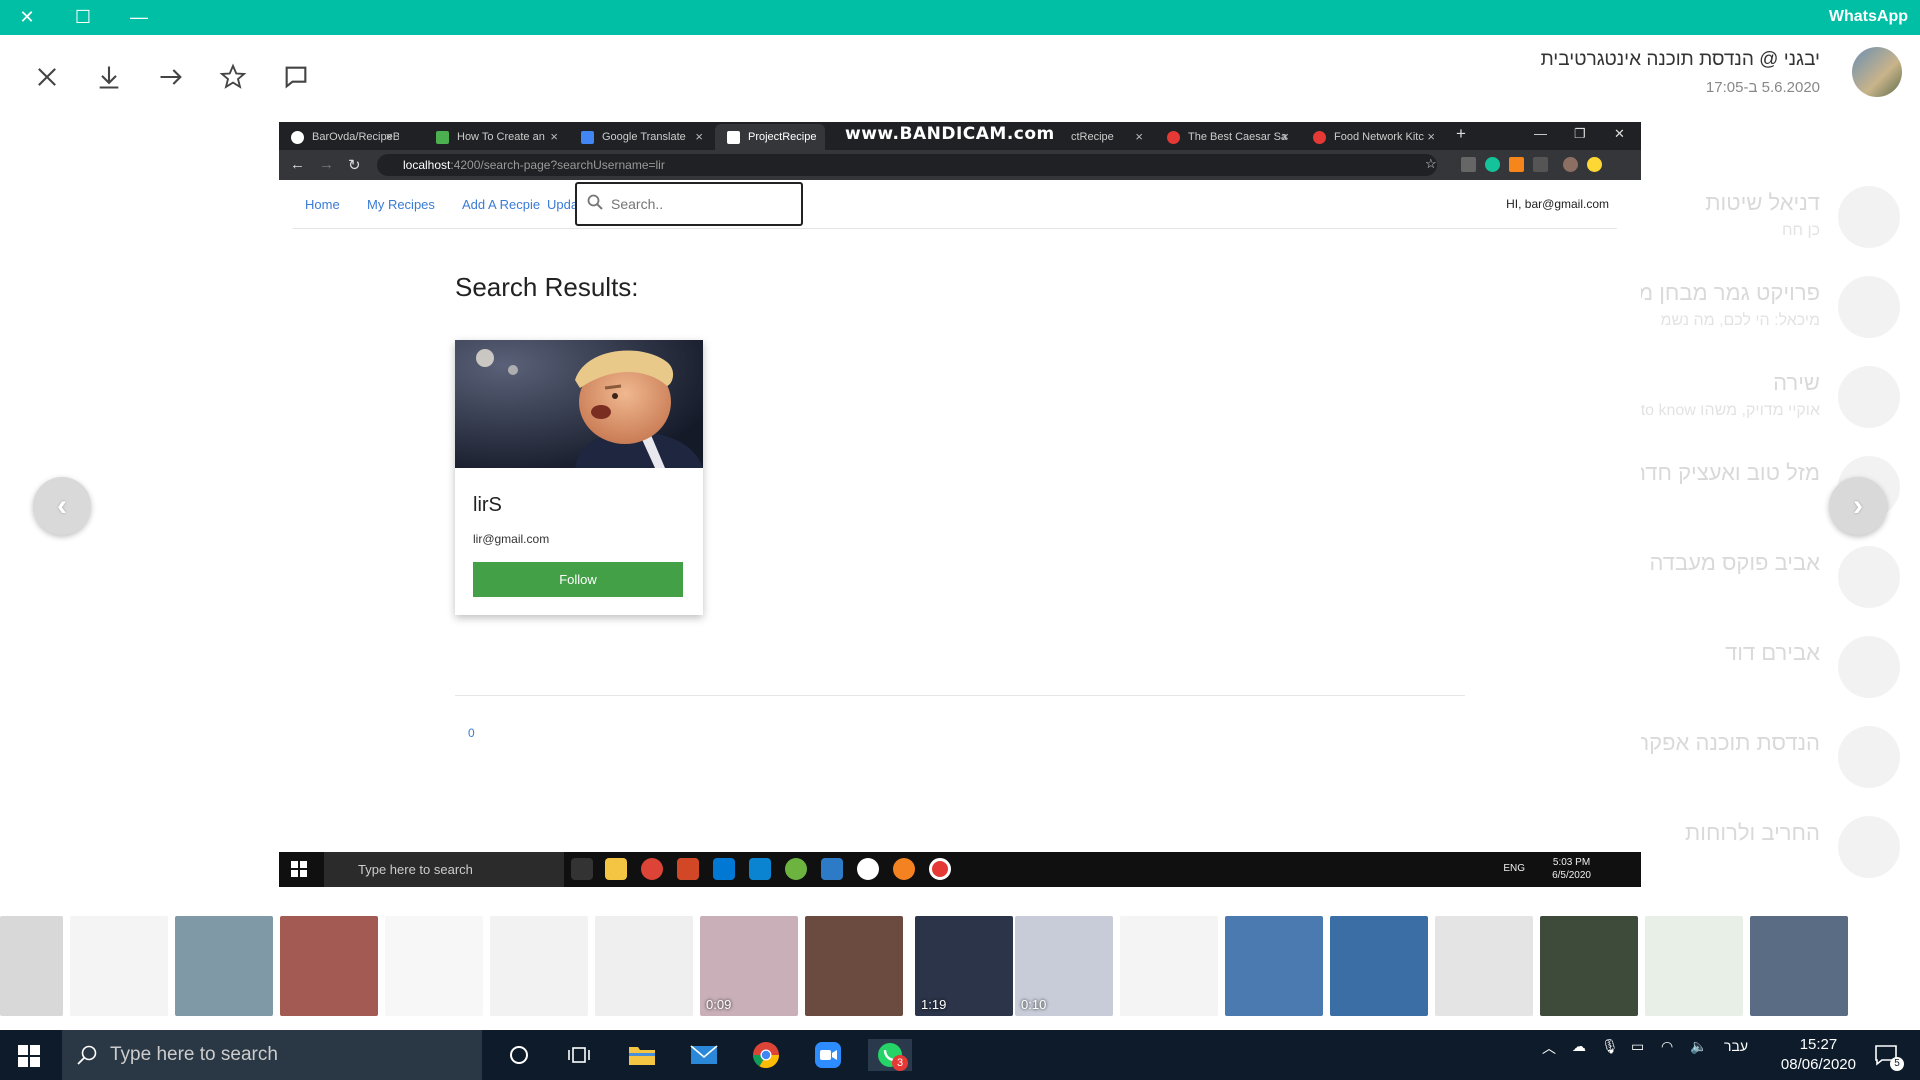  I want to click on search-box, so click(689, 204).